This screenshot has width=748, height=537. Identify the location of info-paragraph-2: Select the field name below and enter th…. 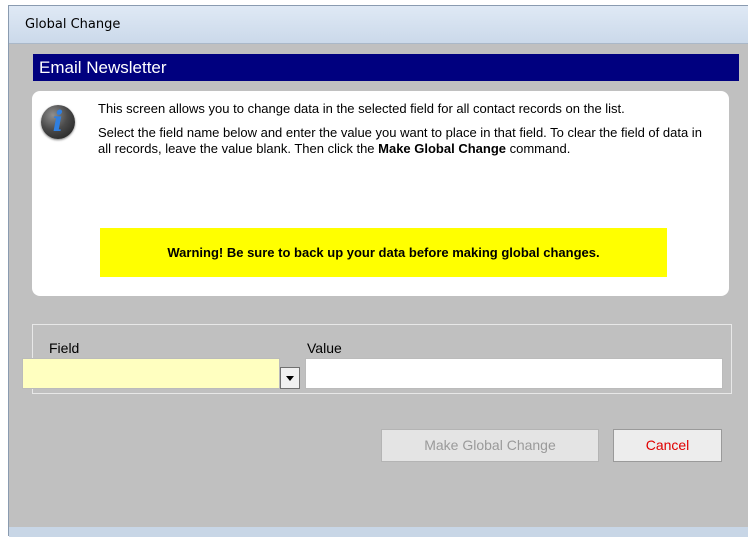
(405, 141).